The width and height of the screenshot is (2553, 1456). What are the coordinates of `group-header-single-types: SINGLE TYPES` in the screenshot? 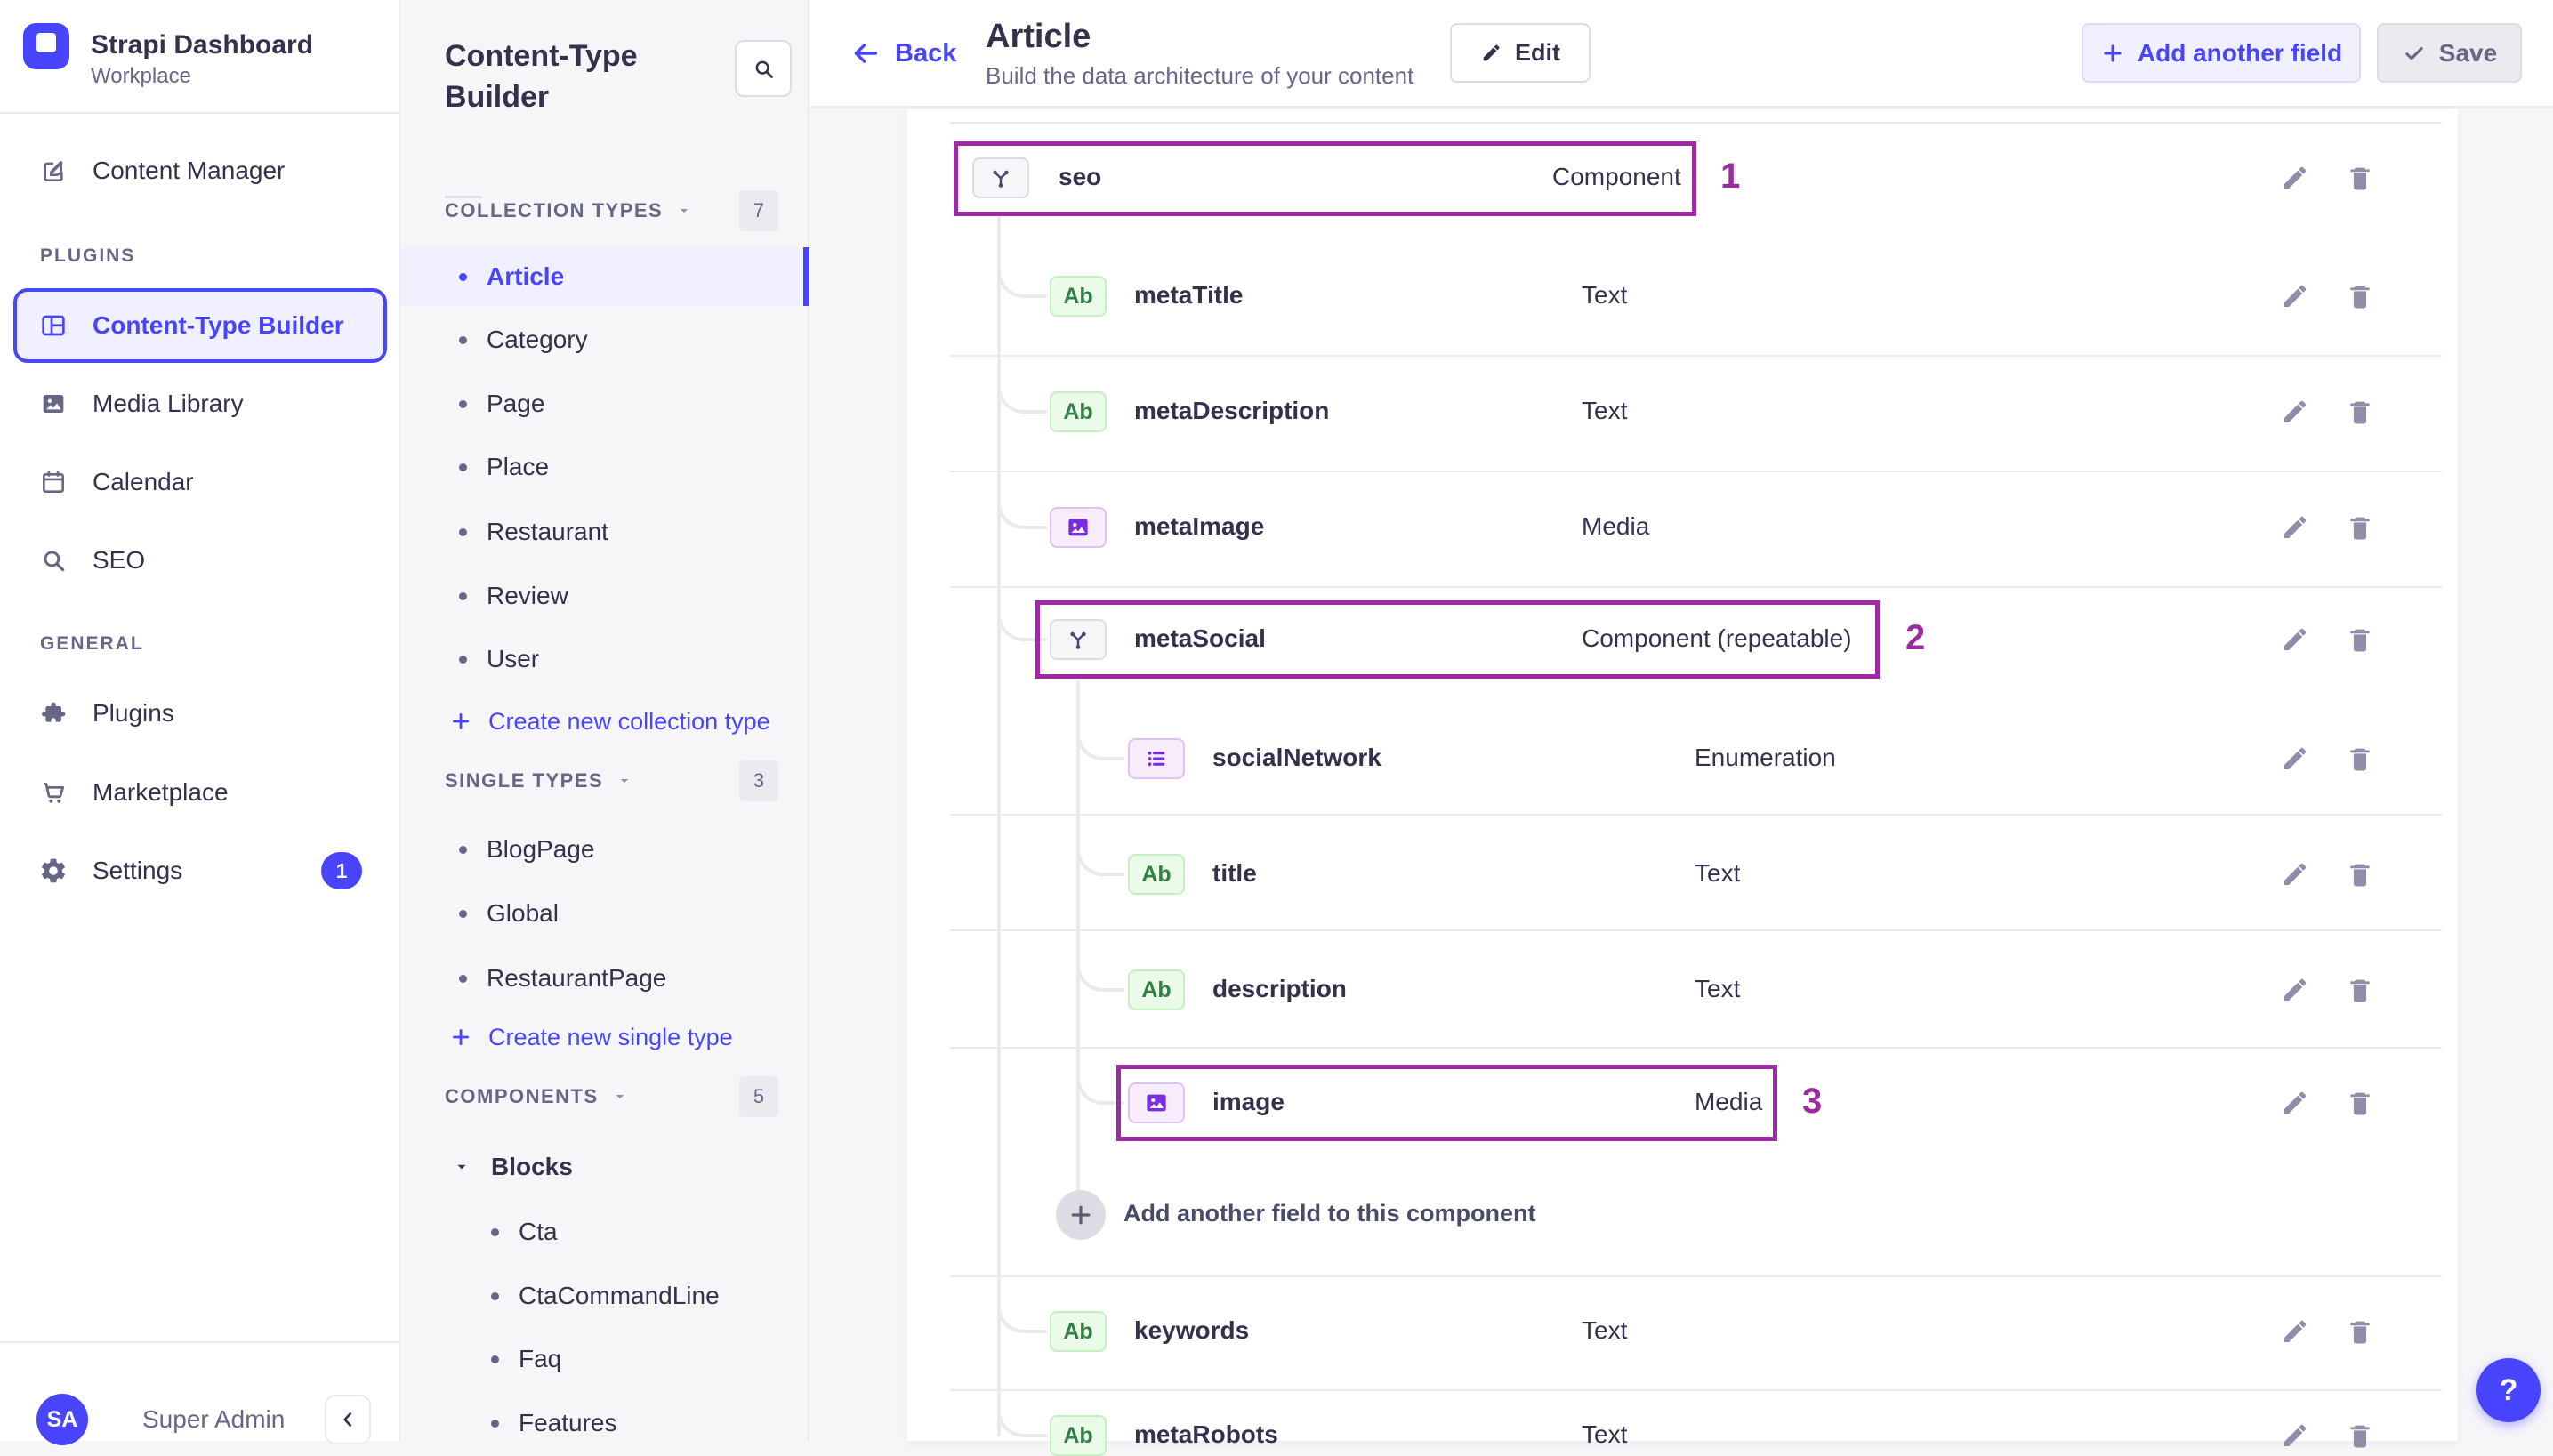 It's located at (578, 781).